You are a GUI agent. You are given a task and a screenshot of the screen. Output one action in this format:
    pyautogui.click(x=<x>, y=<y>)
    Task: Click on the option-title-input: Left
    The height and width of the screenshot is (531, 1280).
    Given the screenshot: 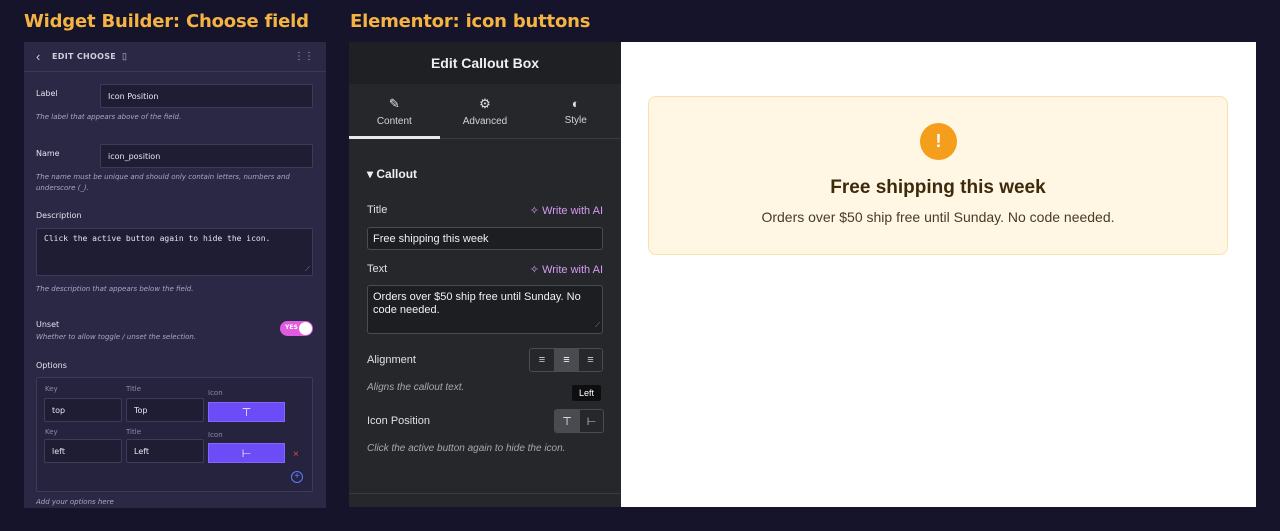 What is the action you would take?
    pyautogui.click(x=165, y=451)
    